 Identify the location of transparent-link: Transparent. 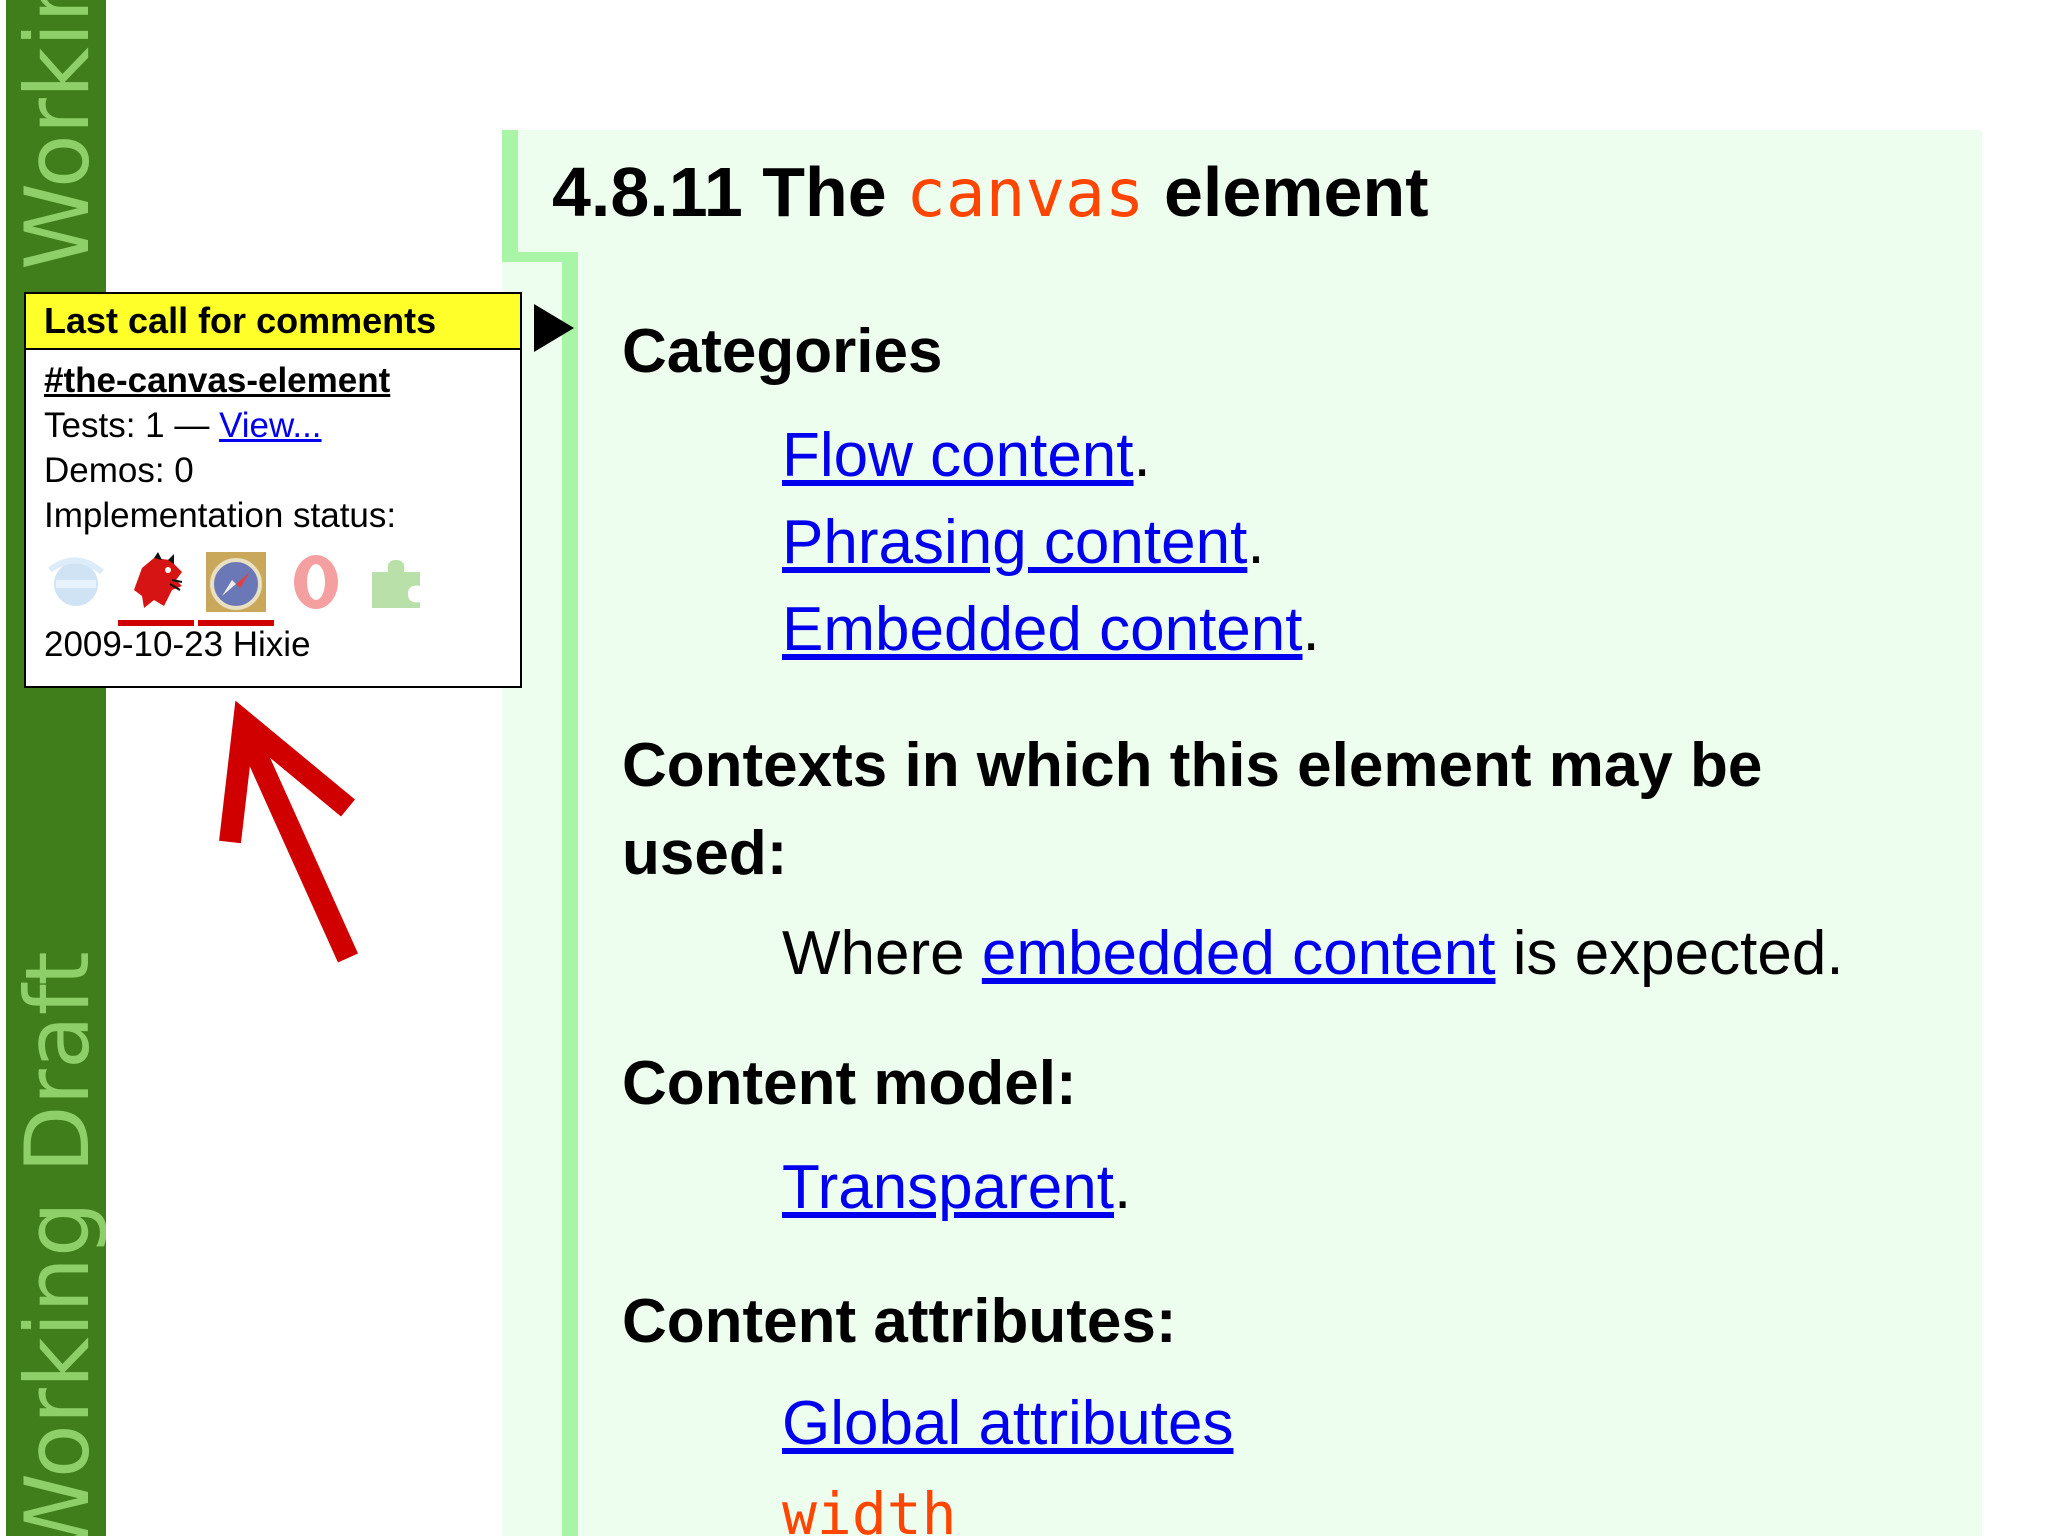
(948, 1187).